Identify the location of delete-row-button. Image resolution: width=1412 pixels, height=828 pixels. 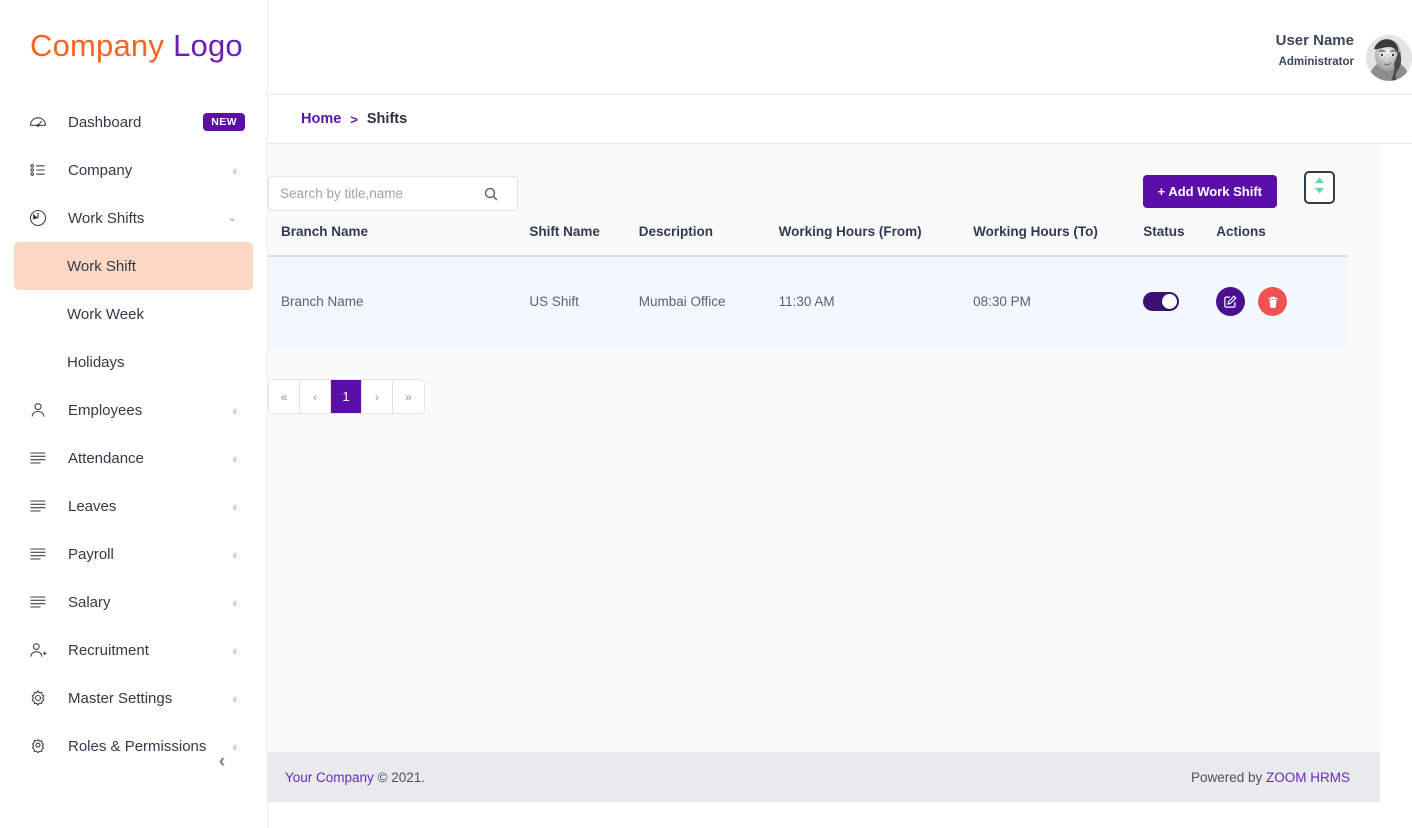
(1272, 301).